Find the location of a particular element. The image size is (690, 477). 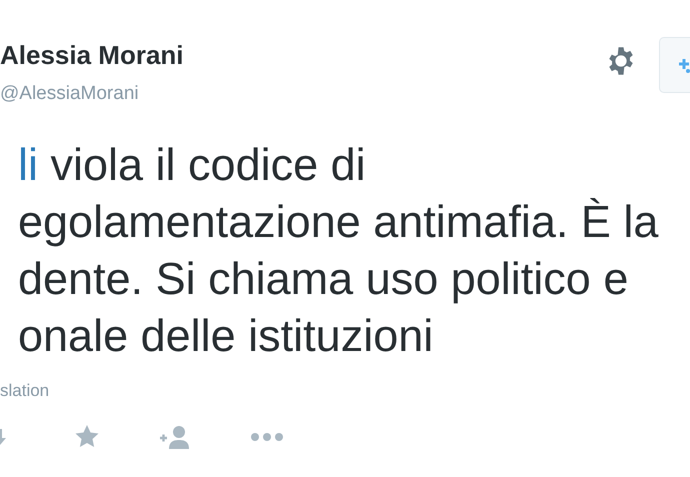

translation-link: slation is located at coordinates (25, 391).